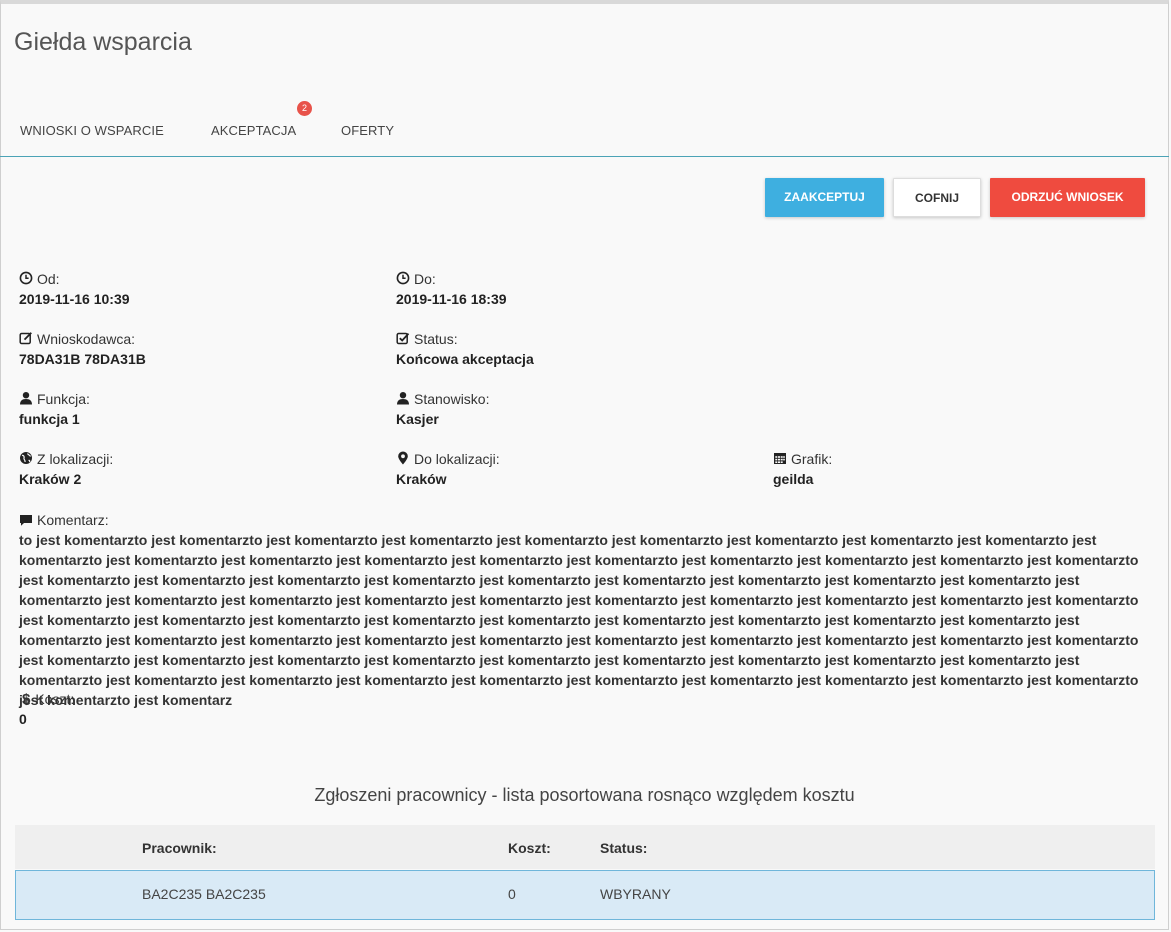 The image size is (1171, 932). I want to click on field-from: Od: 2019-11-16 10:39, so click(74, 289).